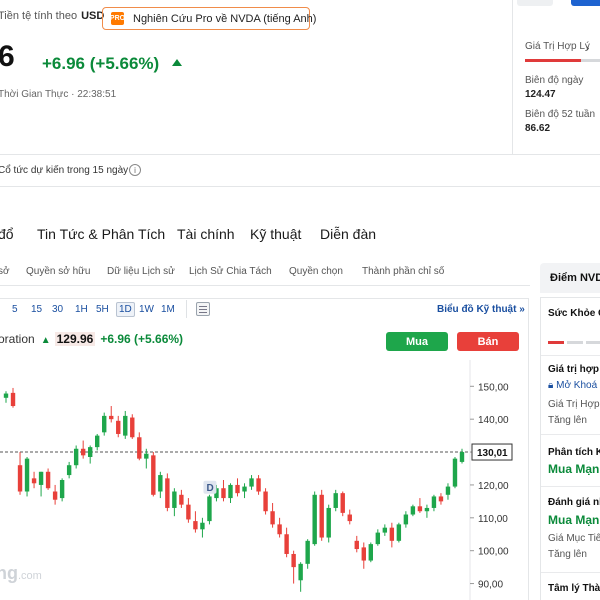 The height and width of the screenshot is (600, 600). I want to click on indicators-icon, so click(203, 309).